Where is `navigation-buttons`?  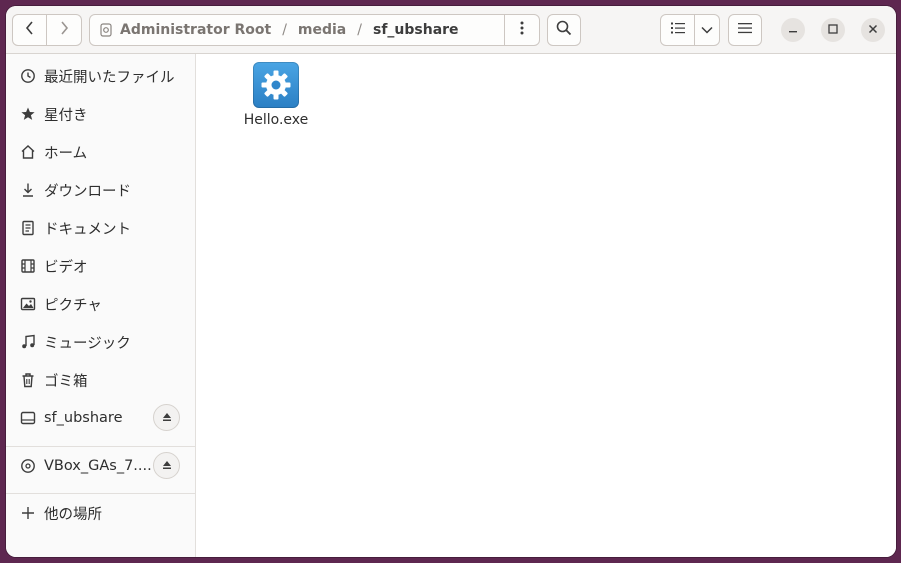
navigation-buttons is located at coordinates (47, 30).